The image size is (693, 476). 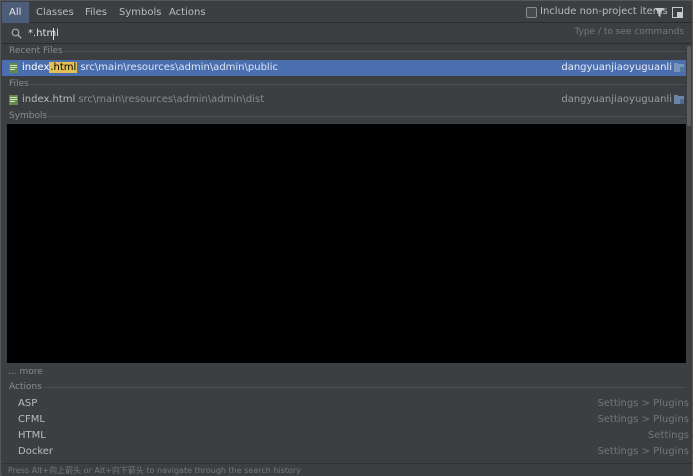 I want to click on pin-window-icon, so click(x=677, y=12).